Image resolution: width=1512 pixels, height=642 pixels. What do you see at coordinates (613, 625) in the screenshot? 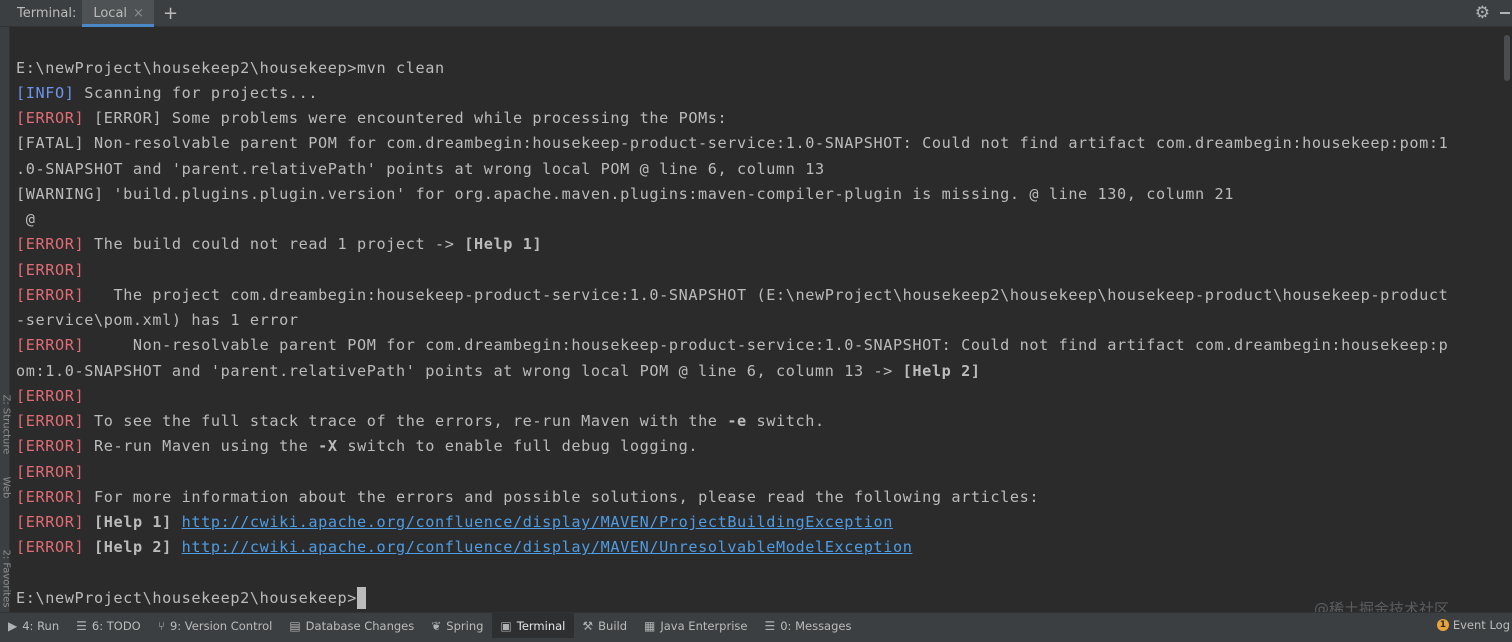
I see `tool-tab-label: Build` at bounding box center [613, 625].